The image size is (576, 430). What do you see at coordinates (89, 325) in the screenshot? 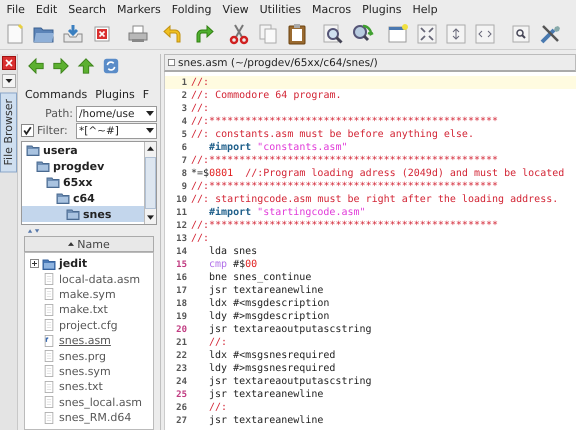
I see `file-list-item: project.cfg` at bounding box center [89, 325].